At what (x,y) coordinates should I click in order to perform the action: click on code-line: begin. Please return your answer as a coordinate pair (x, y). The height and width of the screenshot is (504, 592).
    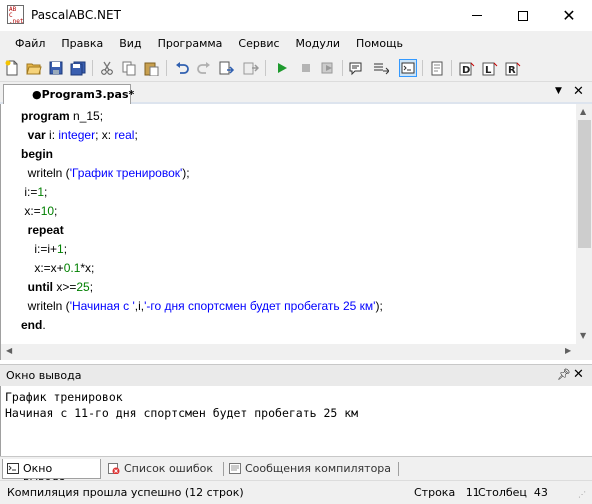
    Looking at the image, I should click on (202, 154).